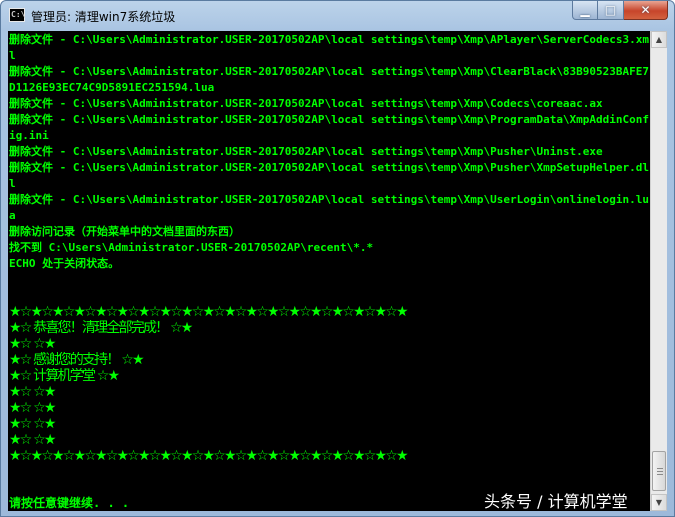 The image size is (675, 517). Describe the element at coordinates (646, 10) in the screenshot. I see `close-button: ✕` at that location.